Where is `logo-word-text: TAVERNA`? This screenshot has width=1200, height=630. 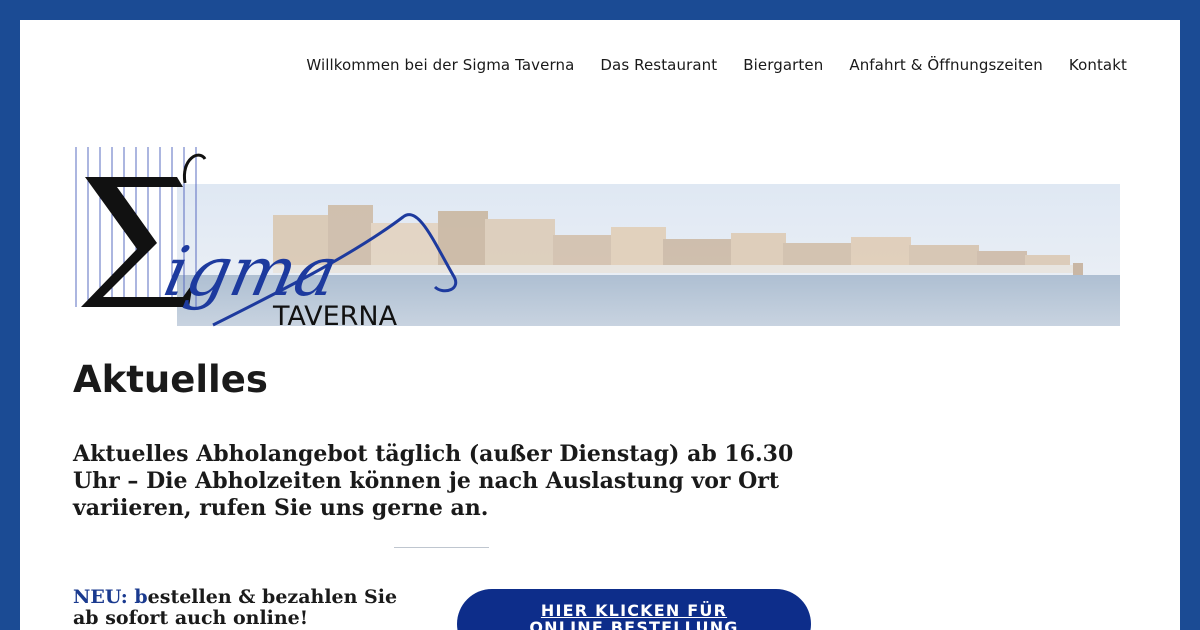 logo-word-text: TAVERNA is located at coordinates (335, 314).